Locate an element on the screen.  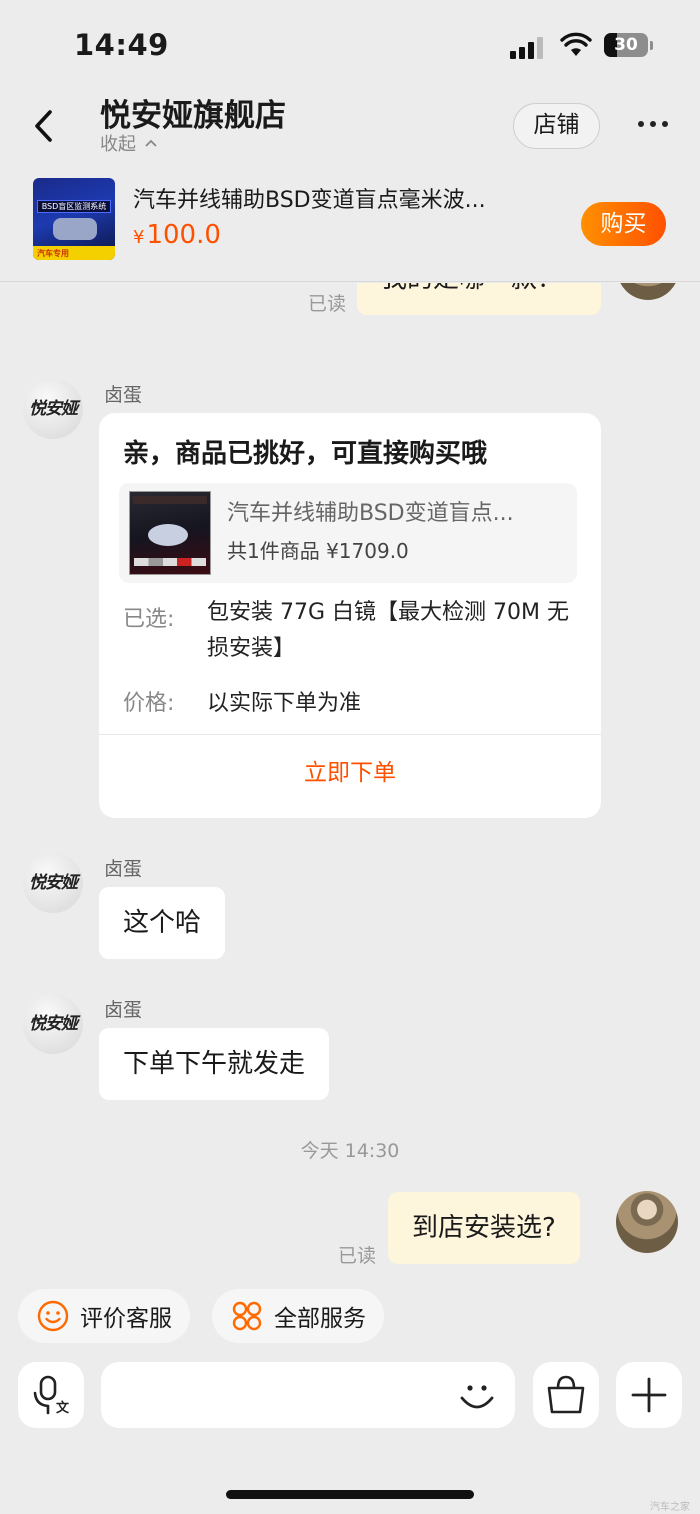
status-time: 14:49 is located at coordinates (121, 45).